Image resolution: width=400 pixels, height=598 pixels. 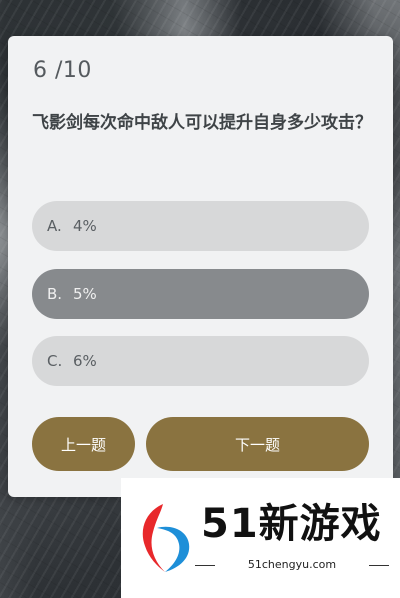 I want to click on brand-logo-icon, so click(x=166, y=538).